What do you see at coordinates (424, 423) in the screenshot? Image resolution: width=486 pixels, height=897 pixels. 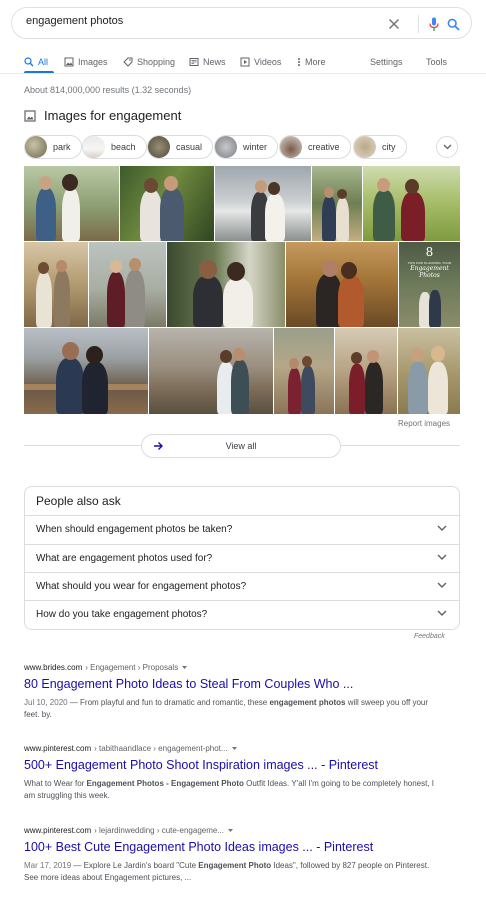 I see `report-images-link: Report images` at bounding box center [424, 423].